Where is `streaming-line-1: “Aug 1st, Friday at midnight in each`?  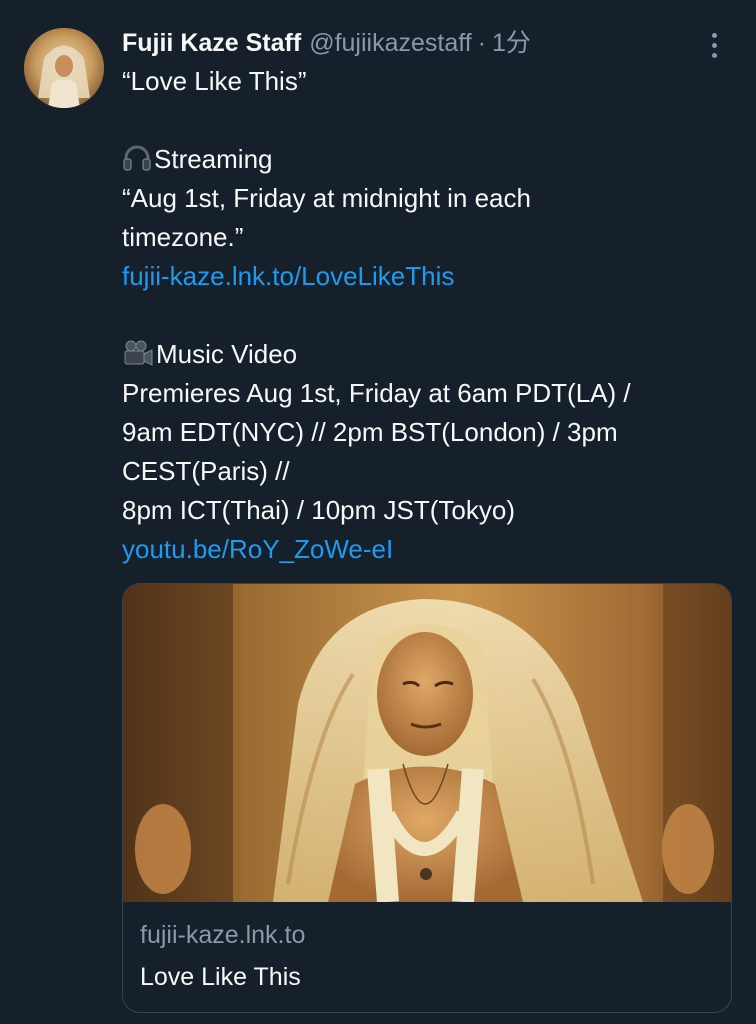 streaming-line-1: “Aug 1st, Friday at midnight in each is located at coordinates (326, 198).